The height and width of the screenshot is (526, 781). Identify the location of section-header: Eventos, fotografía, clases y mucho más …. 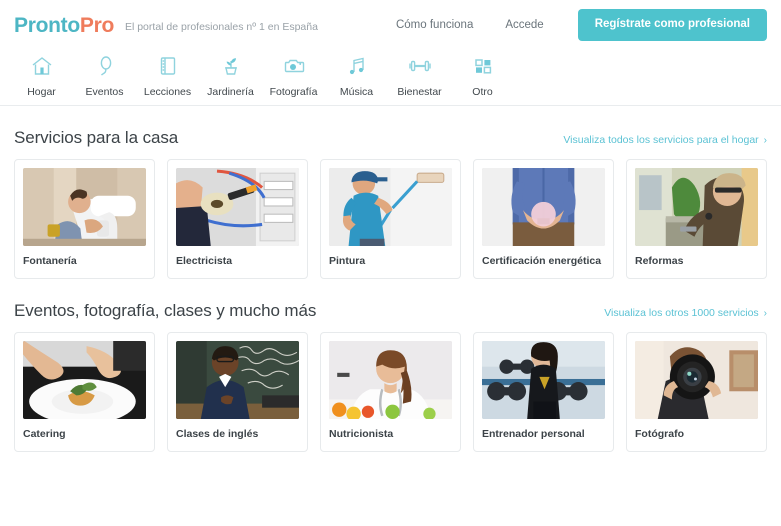
(390, 311).